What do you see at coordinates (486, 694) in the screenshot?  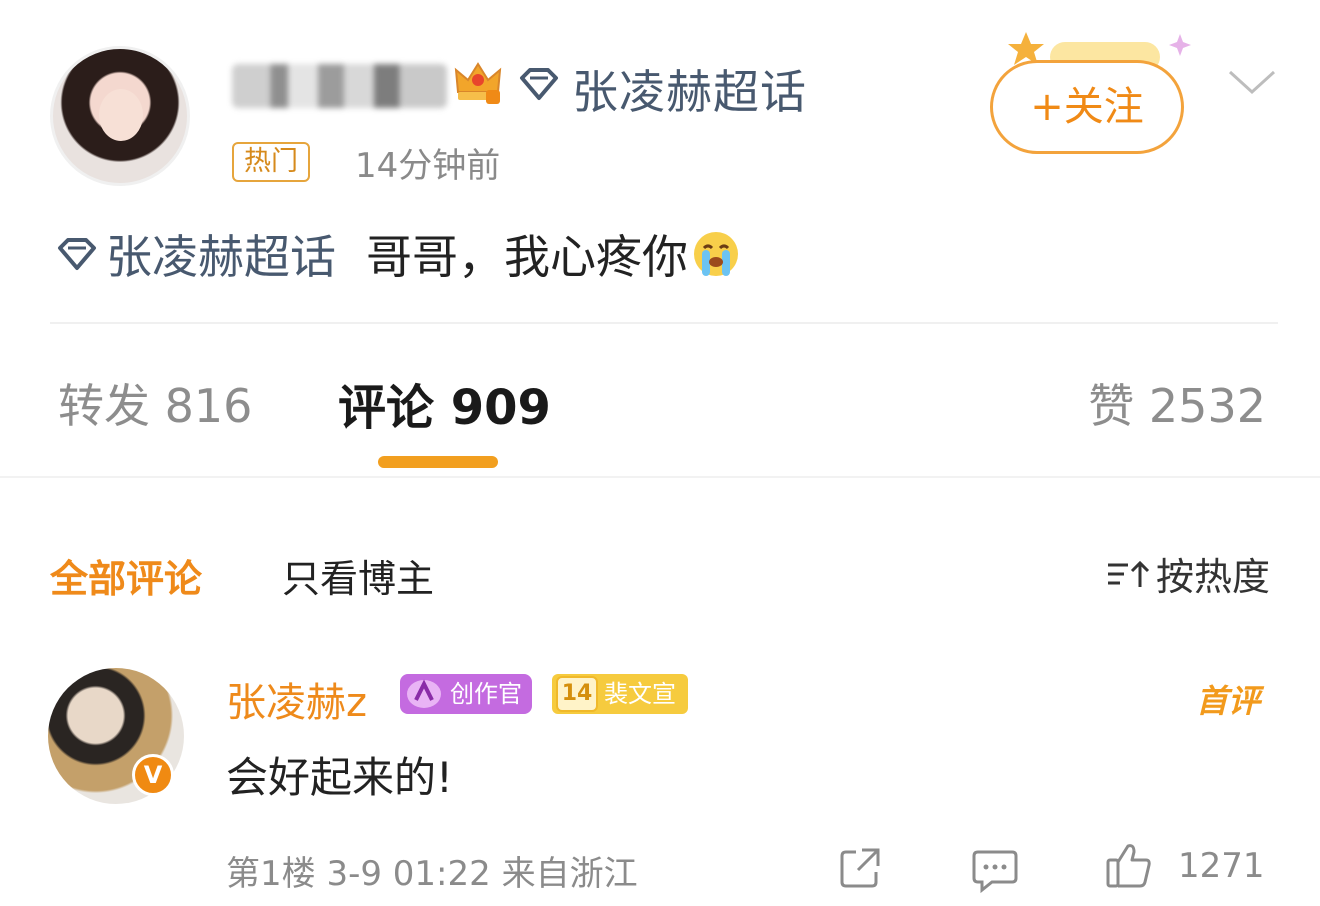 I see `creator-badge-label: 创作官` at bounding box center [486, 694].